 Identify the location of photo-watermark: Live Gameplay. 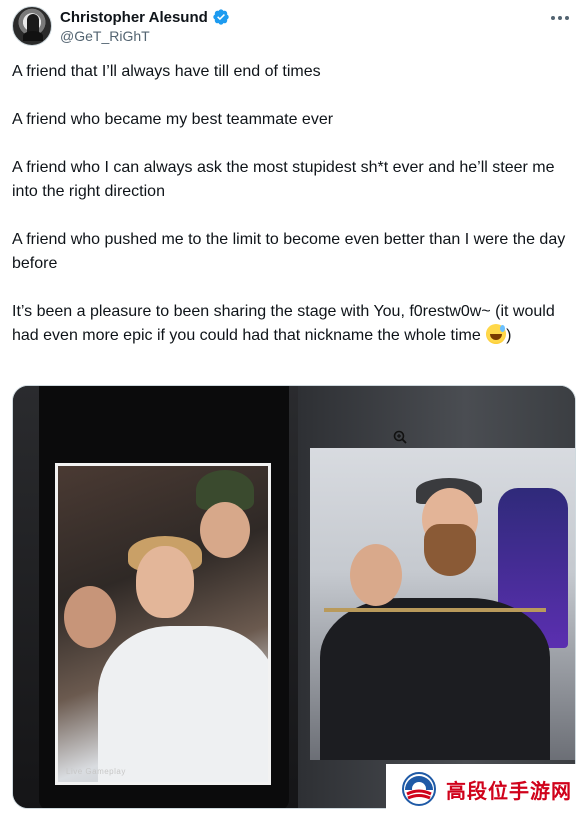
(96, 771).